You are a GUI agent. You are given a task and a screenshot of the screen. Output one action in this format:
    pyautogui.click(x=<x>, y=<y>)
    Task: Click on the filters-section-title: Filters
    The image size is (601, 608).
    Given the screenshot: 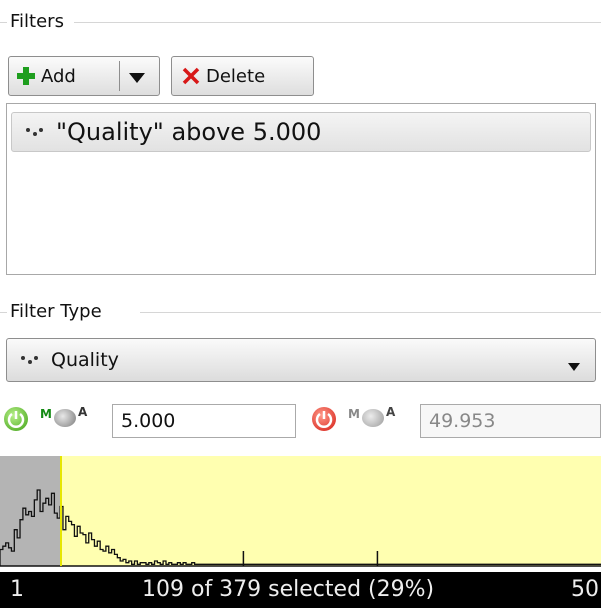 What is the action you would take?
    pyautogui.click(x=39, y=22)
    